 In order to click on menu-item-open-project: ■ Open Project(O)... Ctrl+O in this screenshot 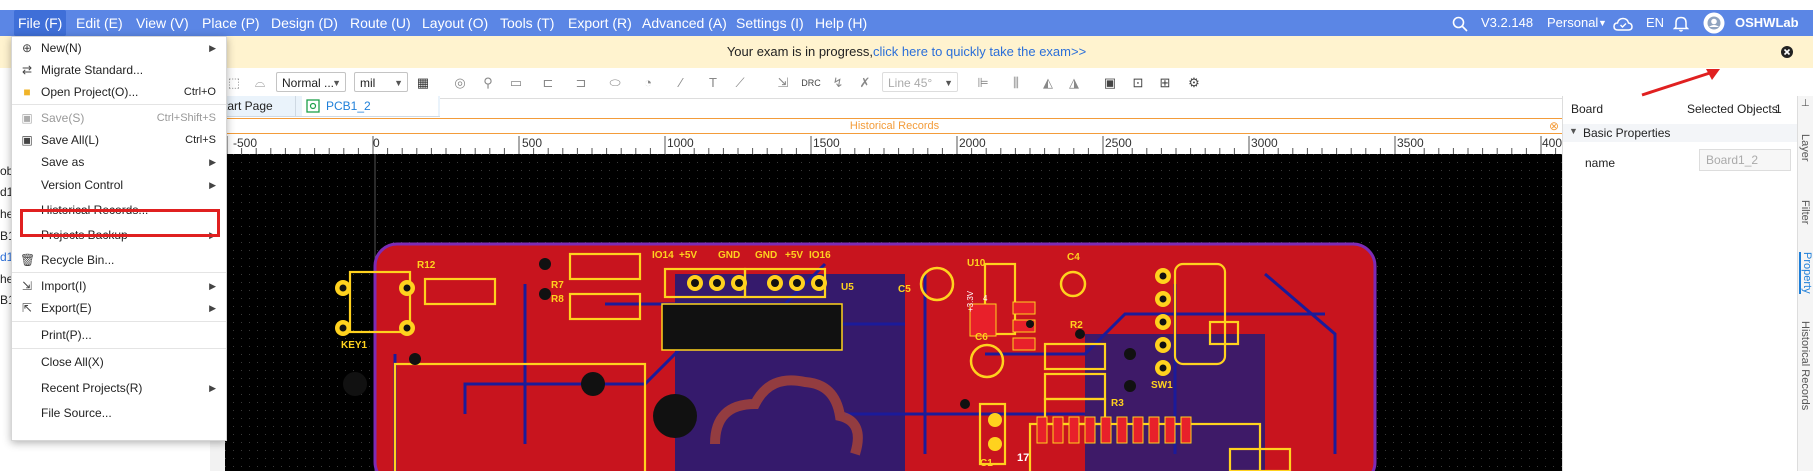, I will do `click(119, 92)`.